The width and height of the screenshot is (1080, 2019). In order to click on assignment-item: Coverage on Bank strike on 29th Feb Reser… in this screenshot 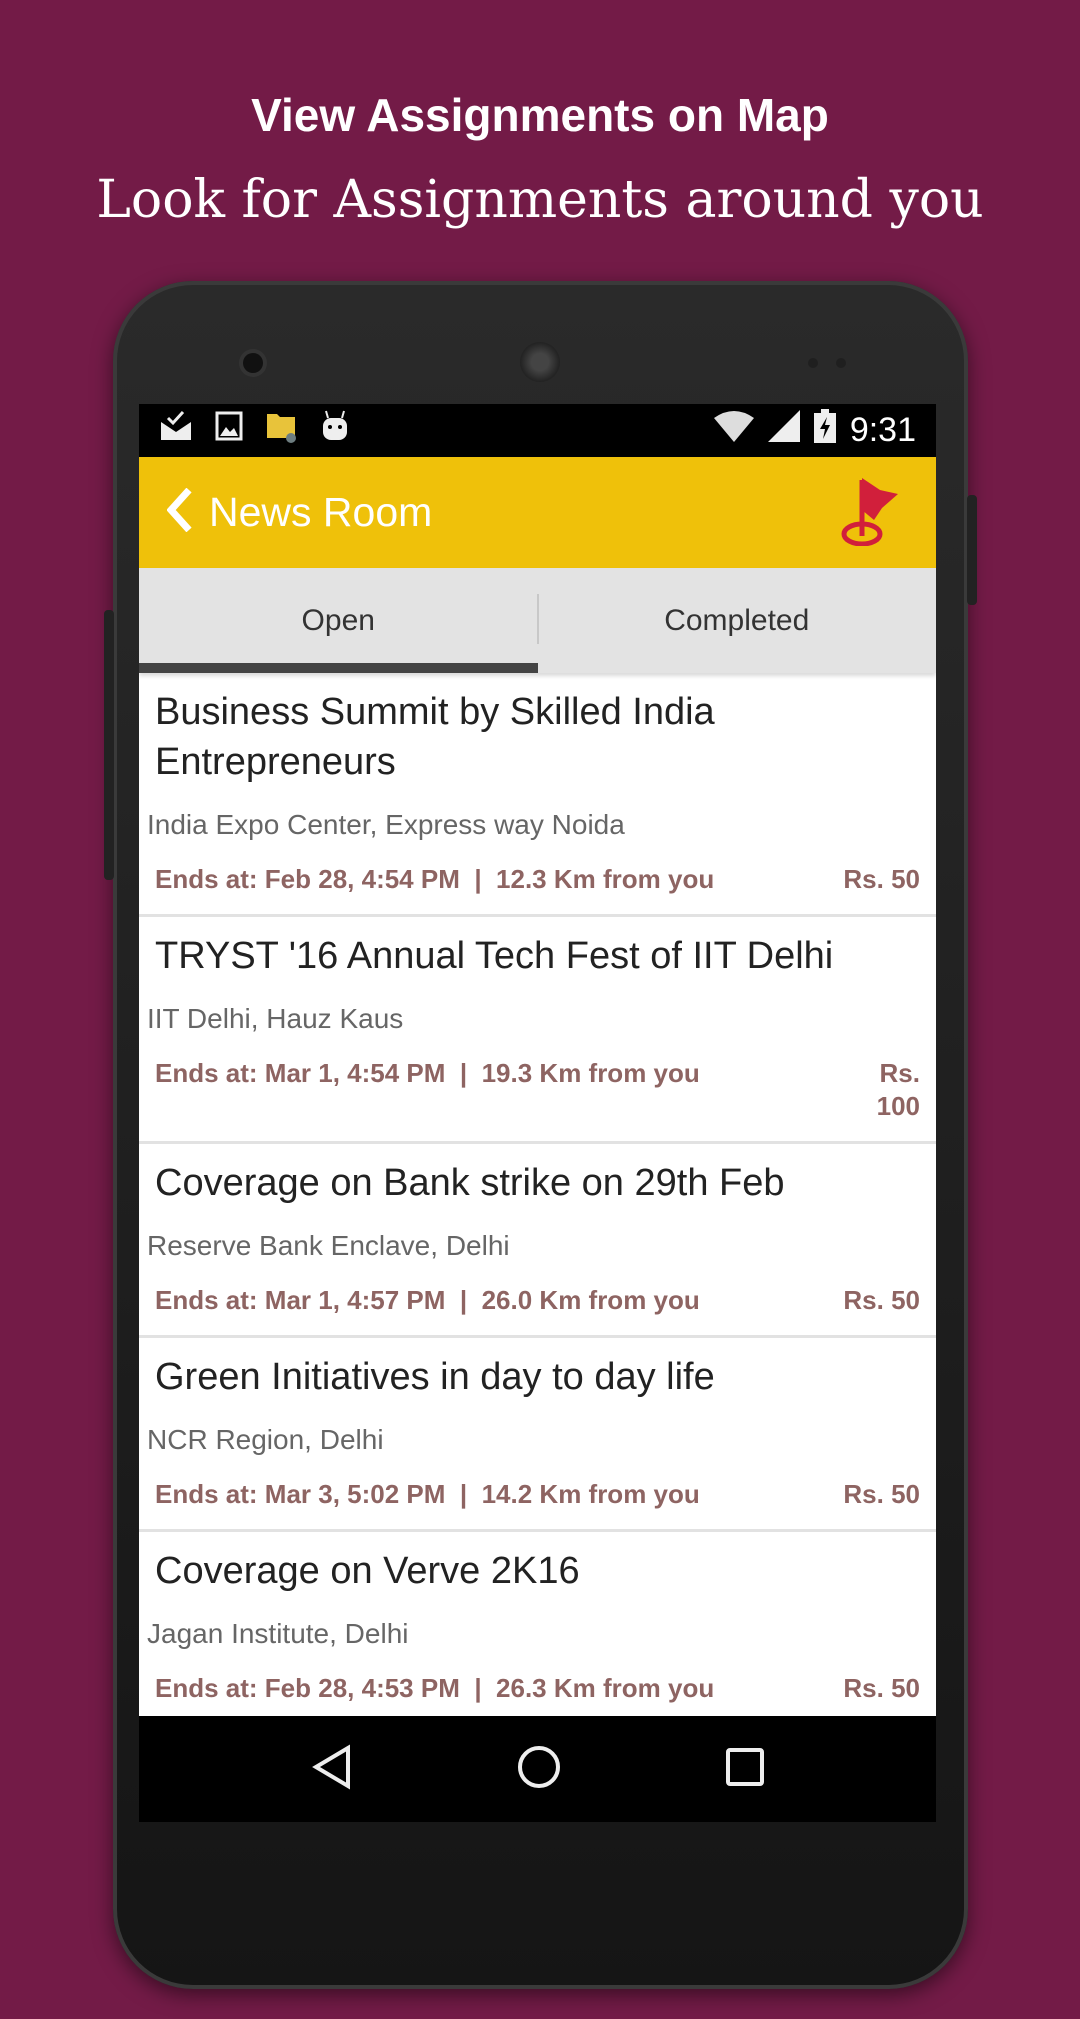, I will do `click(537, 1241)`.